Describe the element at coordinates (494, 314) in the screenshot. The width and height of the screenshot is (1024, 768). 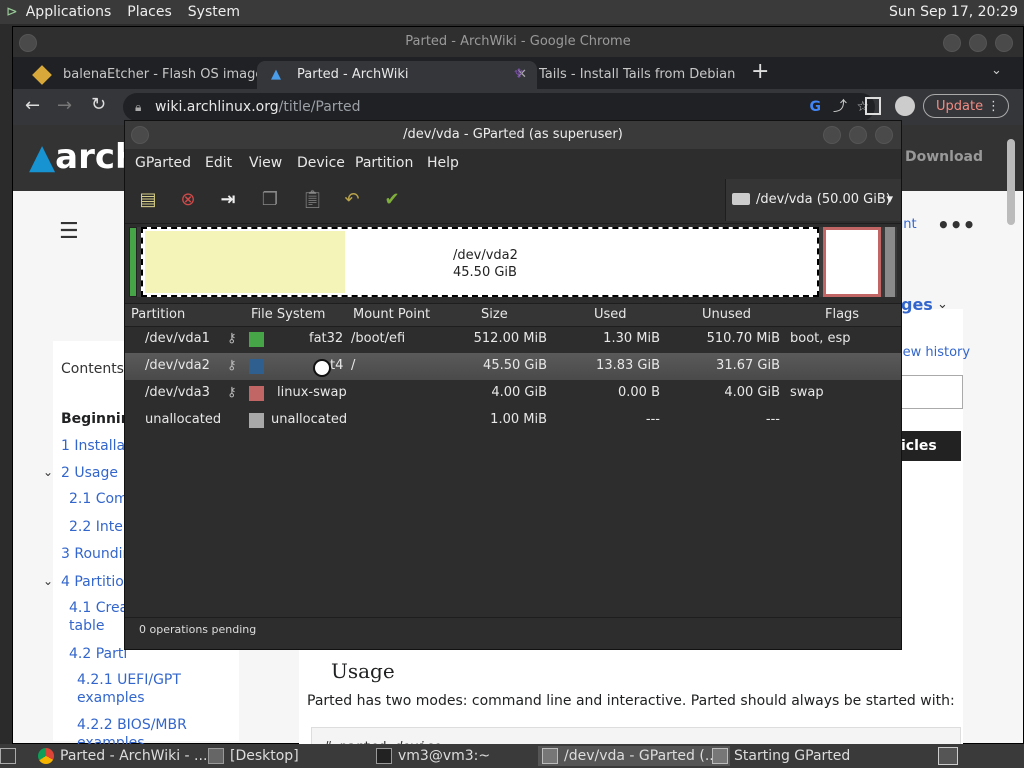
I see `column-size: Size` at that location.